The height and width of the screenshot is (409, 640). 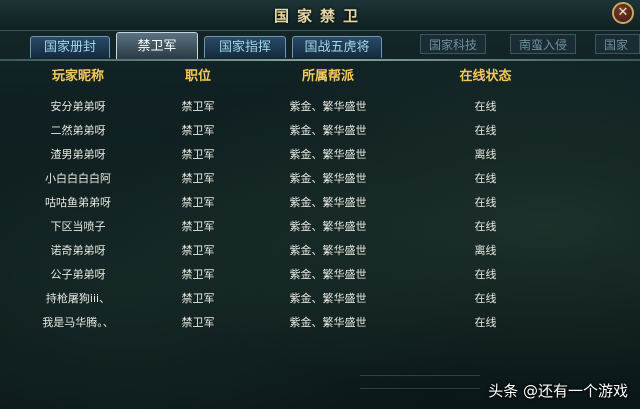 What do you see at coordinates (543, 44) in the screenshot?
I see `background-tab-2: 南蛮入侵` at bounding box center [543, 44].